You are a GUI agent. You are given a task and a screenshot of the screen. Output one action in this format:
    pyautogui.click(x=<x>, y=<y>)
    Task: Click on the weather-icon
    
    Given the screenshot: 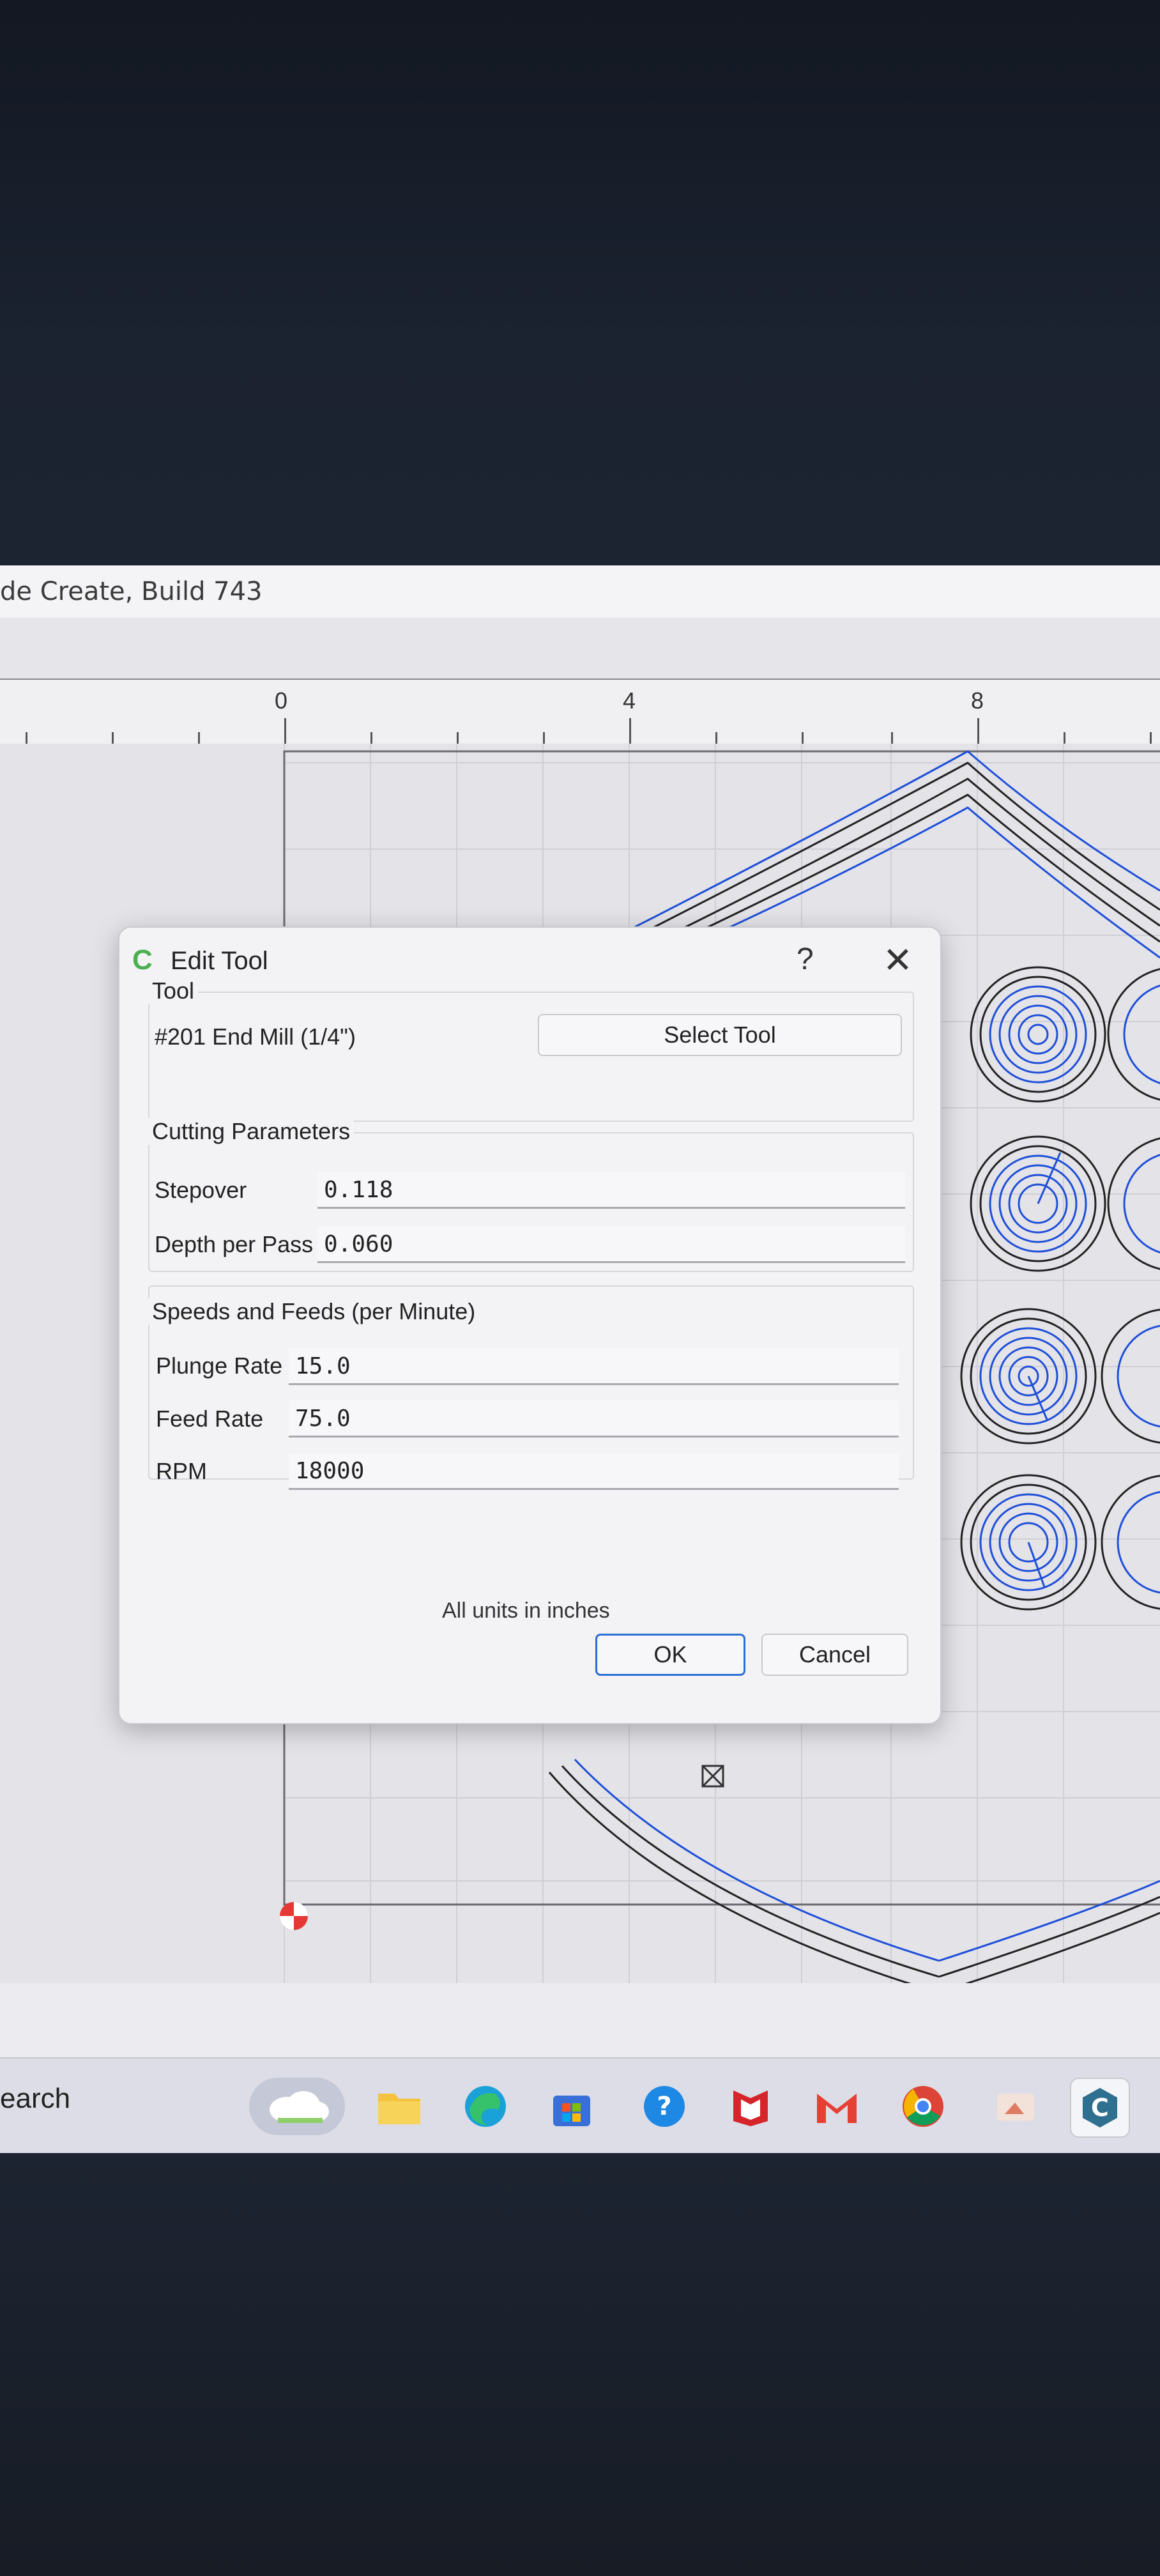 What is the action you would take?
    pyautogui.click(x=297, y=2106)
    